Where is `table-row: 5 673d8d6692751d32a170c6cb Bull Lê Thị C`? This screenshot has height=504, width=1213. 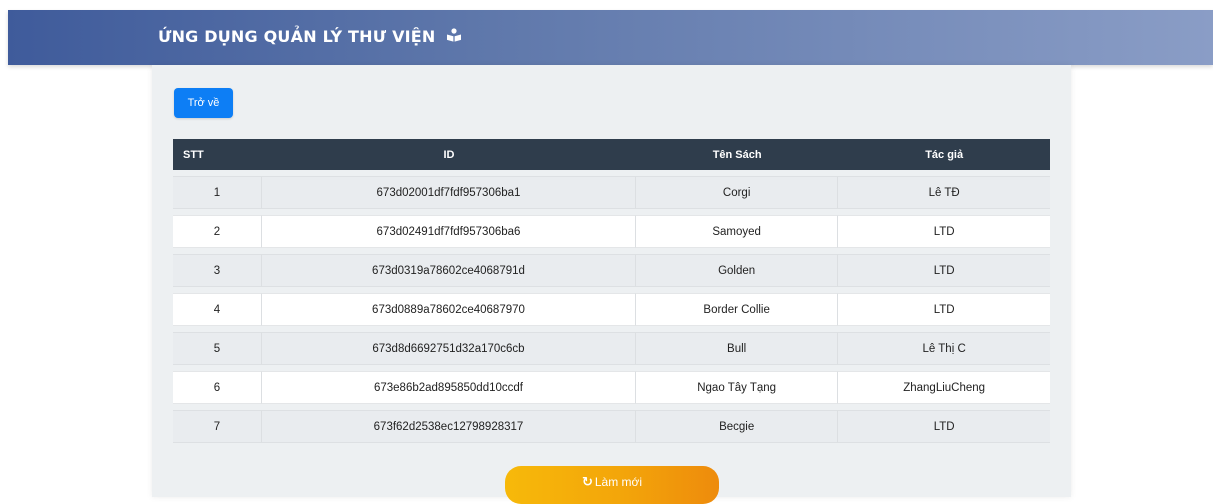
table-row: 5 673d8d6692751d32a170c6cb Bull Lê Thị C is located at coordinates (611, 348).